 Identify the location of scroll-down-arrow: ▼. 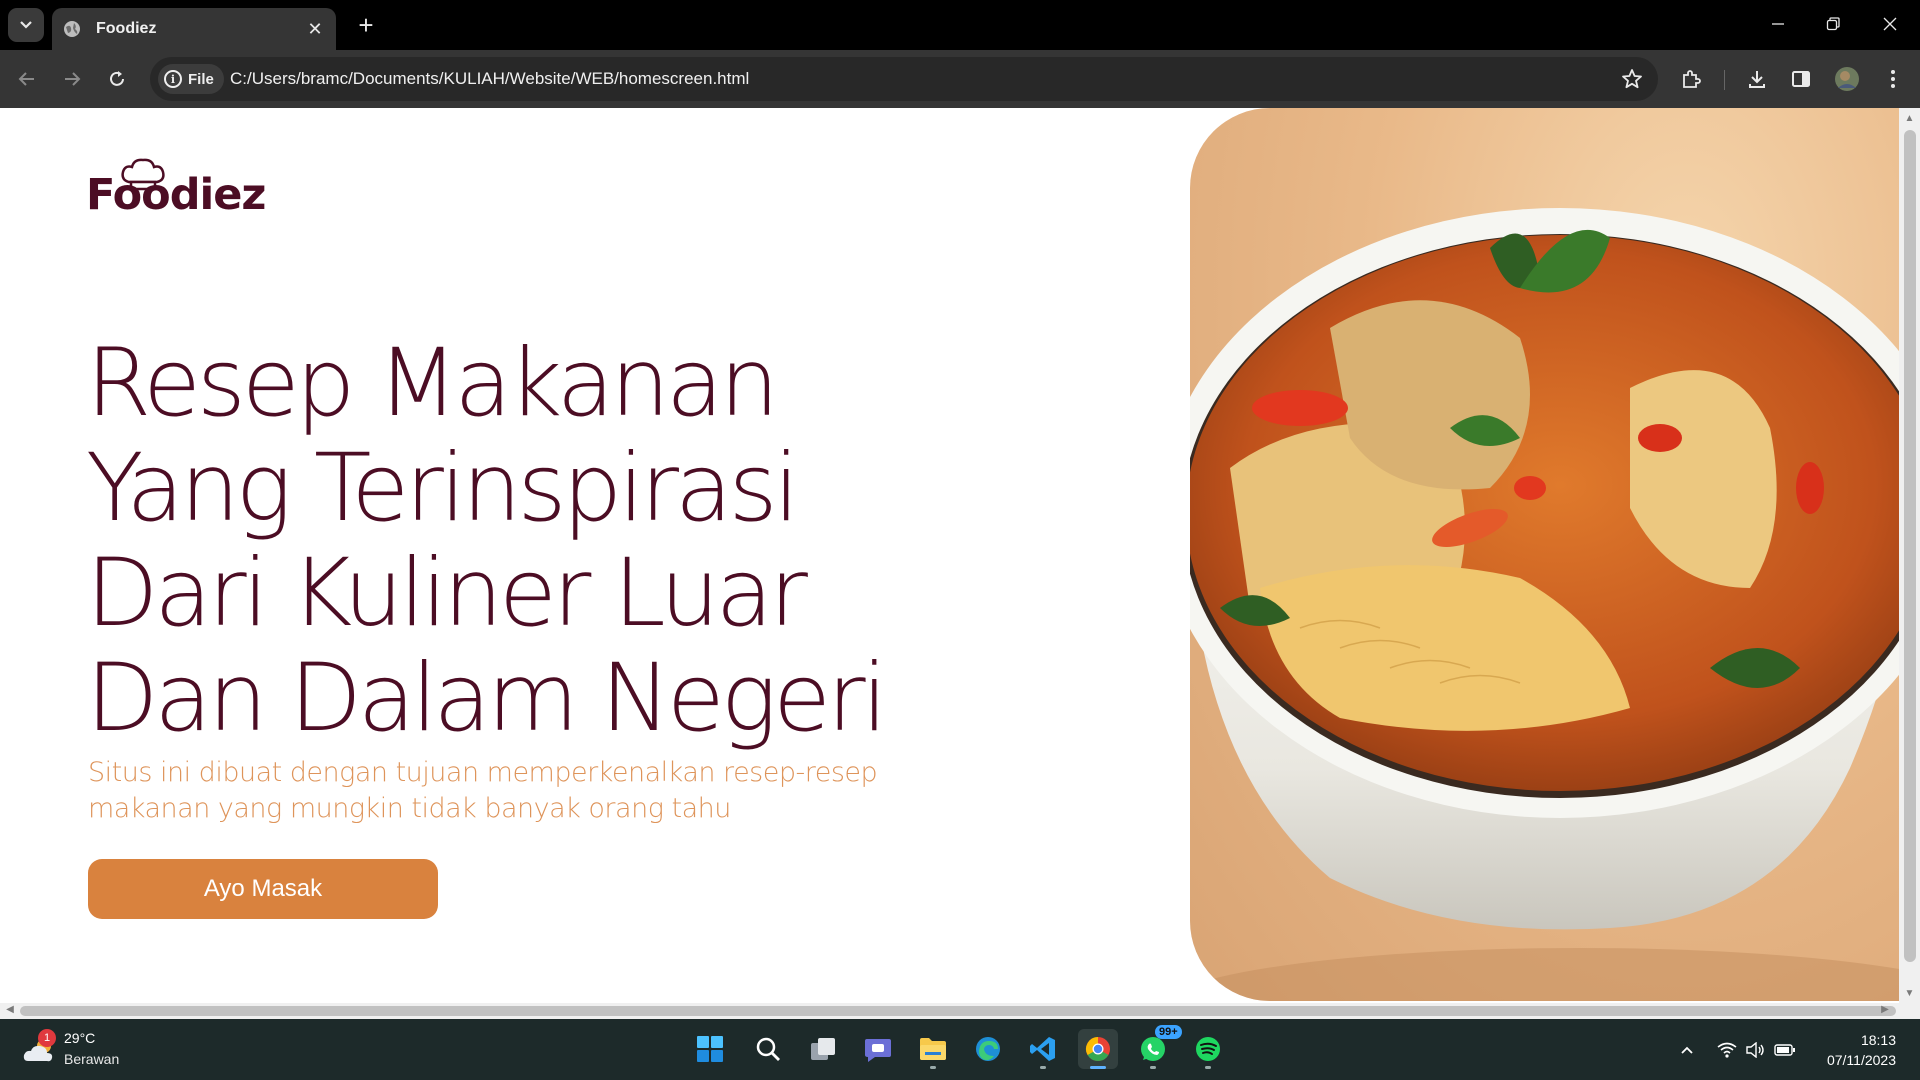
(1909, 994).